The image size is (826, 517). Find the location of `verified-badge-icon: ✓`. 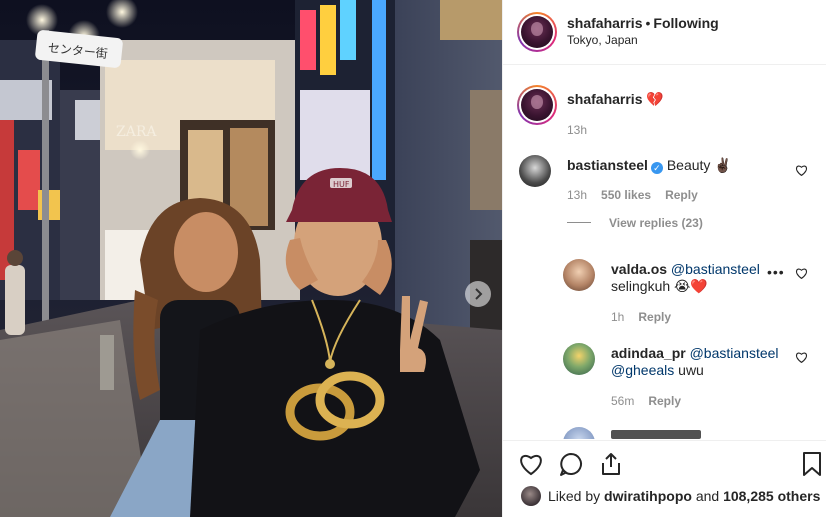

verified-badge-icon: ✓ is located at coordinates (656, 168).